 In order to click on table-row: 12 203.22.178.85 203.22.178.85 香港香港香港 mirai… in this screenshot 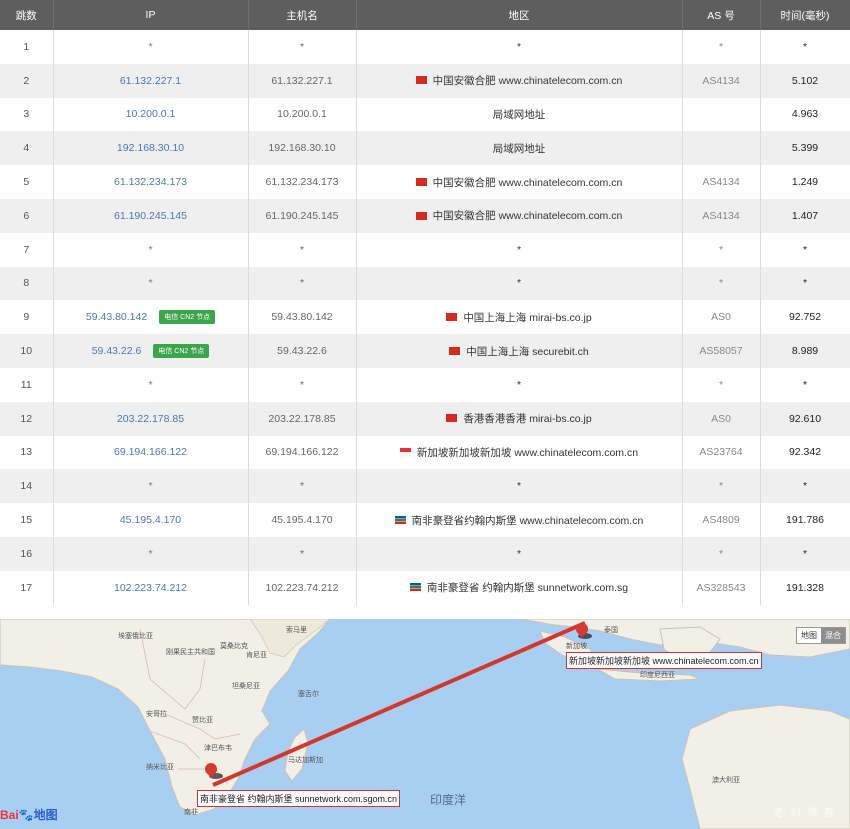, I will do `click(425, 418)`.